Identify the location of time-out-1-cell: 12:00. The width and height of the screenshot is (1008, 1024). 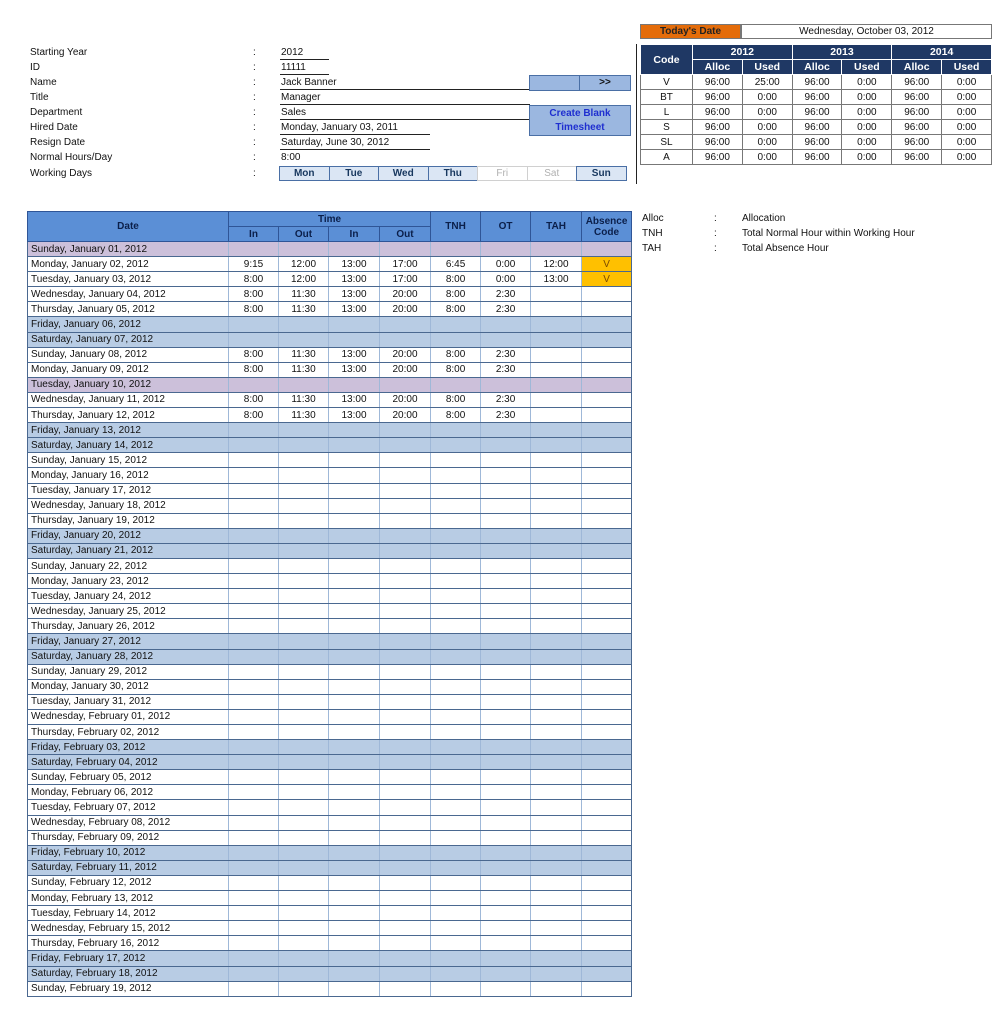
(303, 264).